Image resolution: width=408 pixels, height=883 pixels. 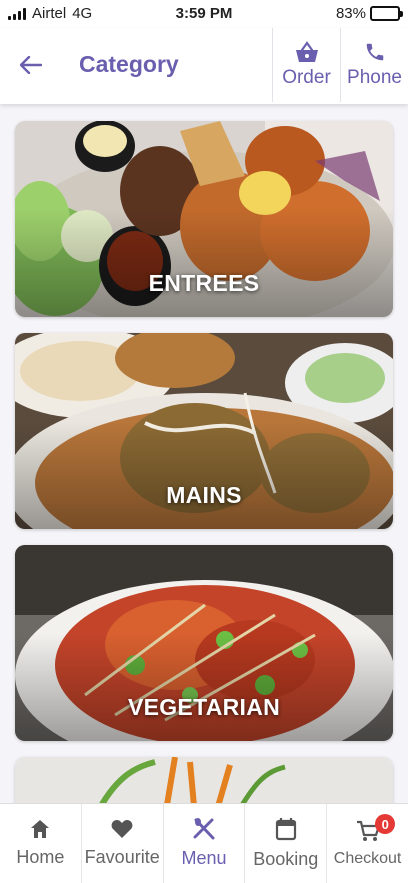 What do you see at coordinates (122, 829) in the screenshot?
I see `heart-icon` at bounding box center [122, 829].